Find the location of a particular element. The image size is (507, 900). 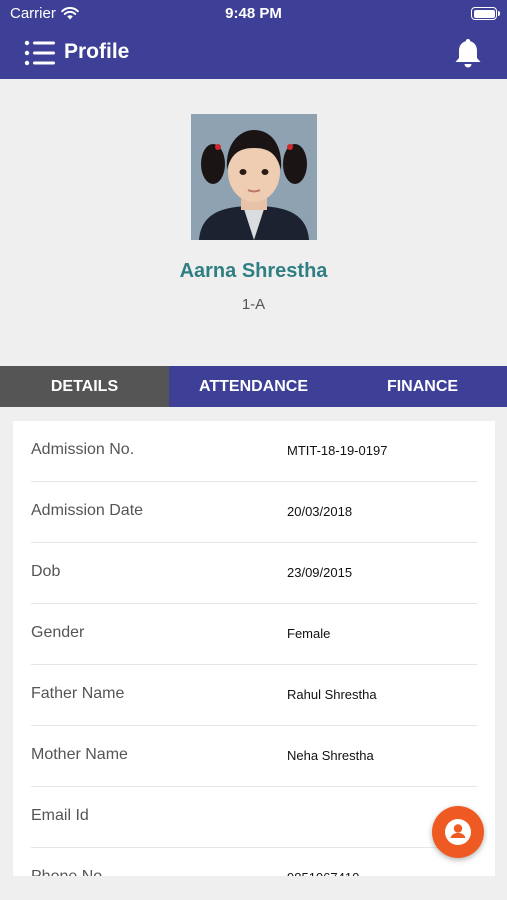

detail-row: Dob 23/09/2015 is located at coordinates (254, 573).